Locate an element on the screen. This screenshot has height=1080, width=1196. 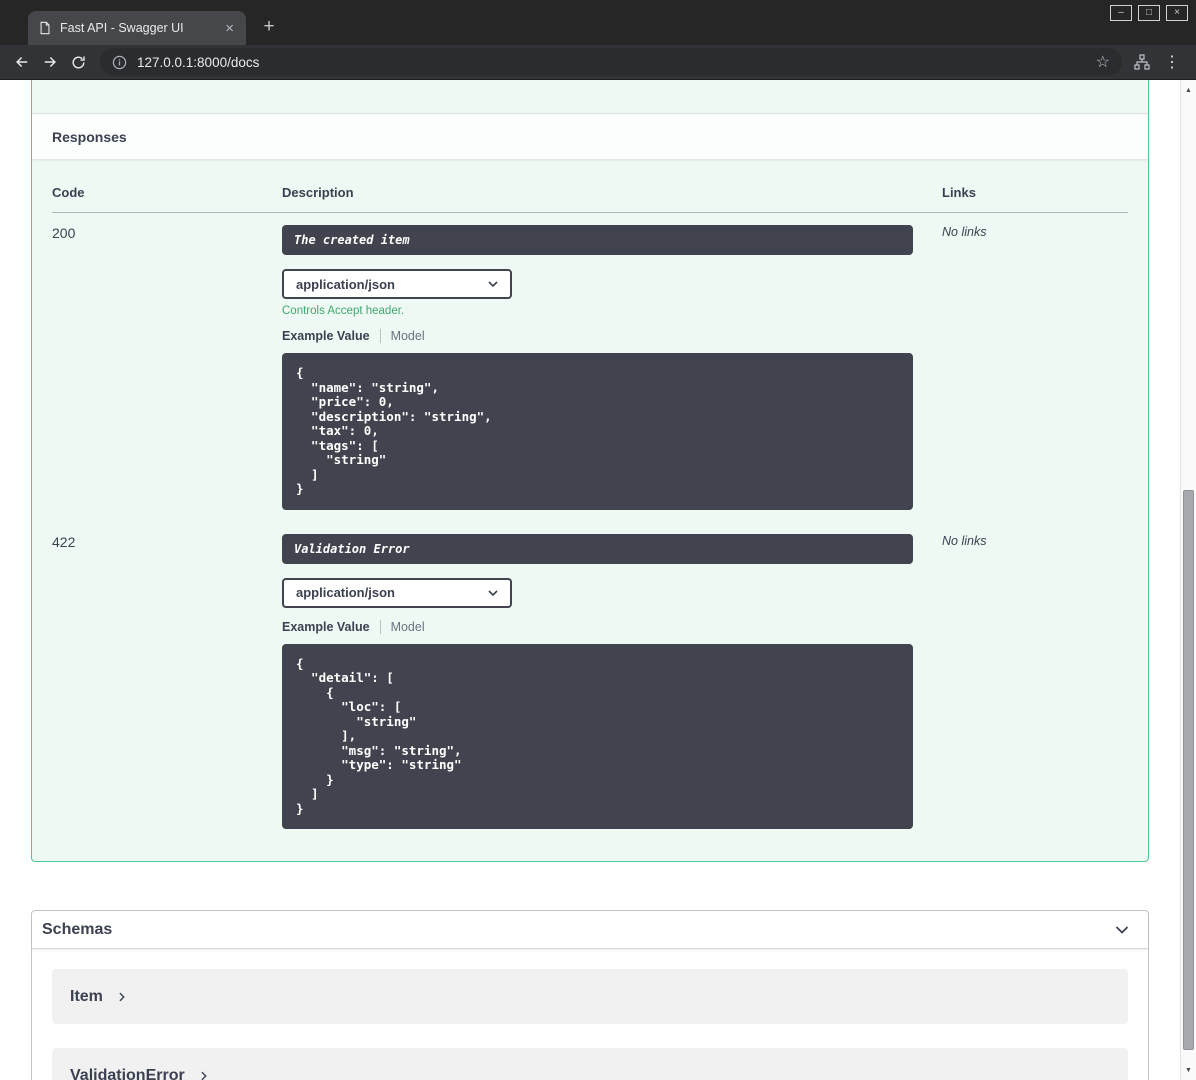
controls-accept-note: Controls Accept header. is located at coordinates (343, 311).